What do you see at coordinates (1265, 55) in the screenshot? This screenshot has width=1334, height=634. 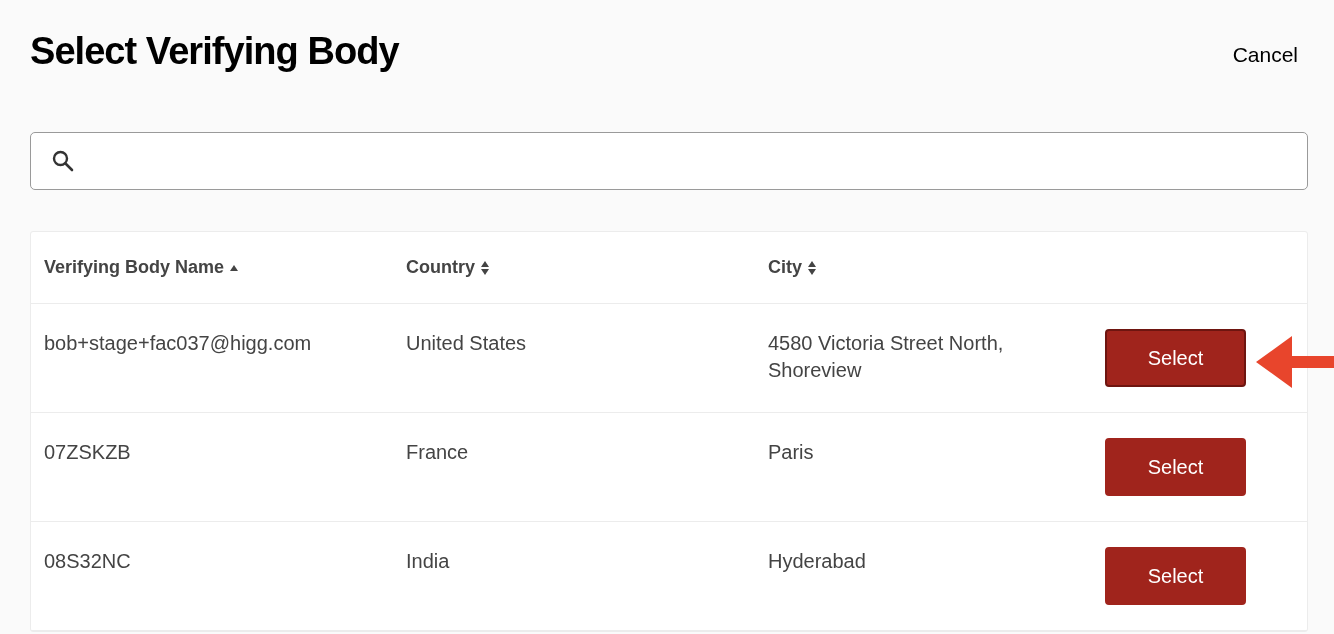 I see `cancel-link: Cancel` at bounding box center [1265, 55].